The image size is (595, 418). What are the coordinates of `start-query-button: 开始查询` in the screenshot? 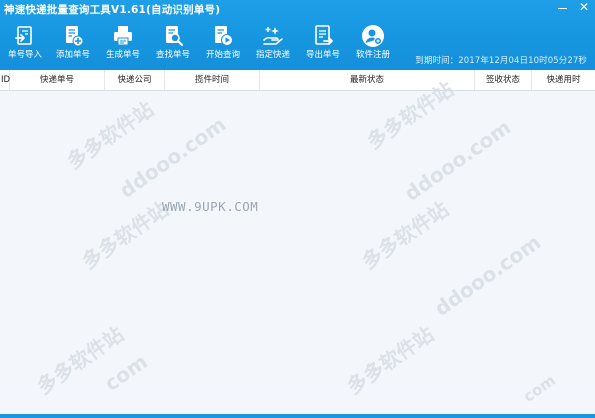 It's located at (223, 45).